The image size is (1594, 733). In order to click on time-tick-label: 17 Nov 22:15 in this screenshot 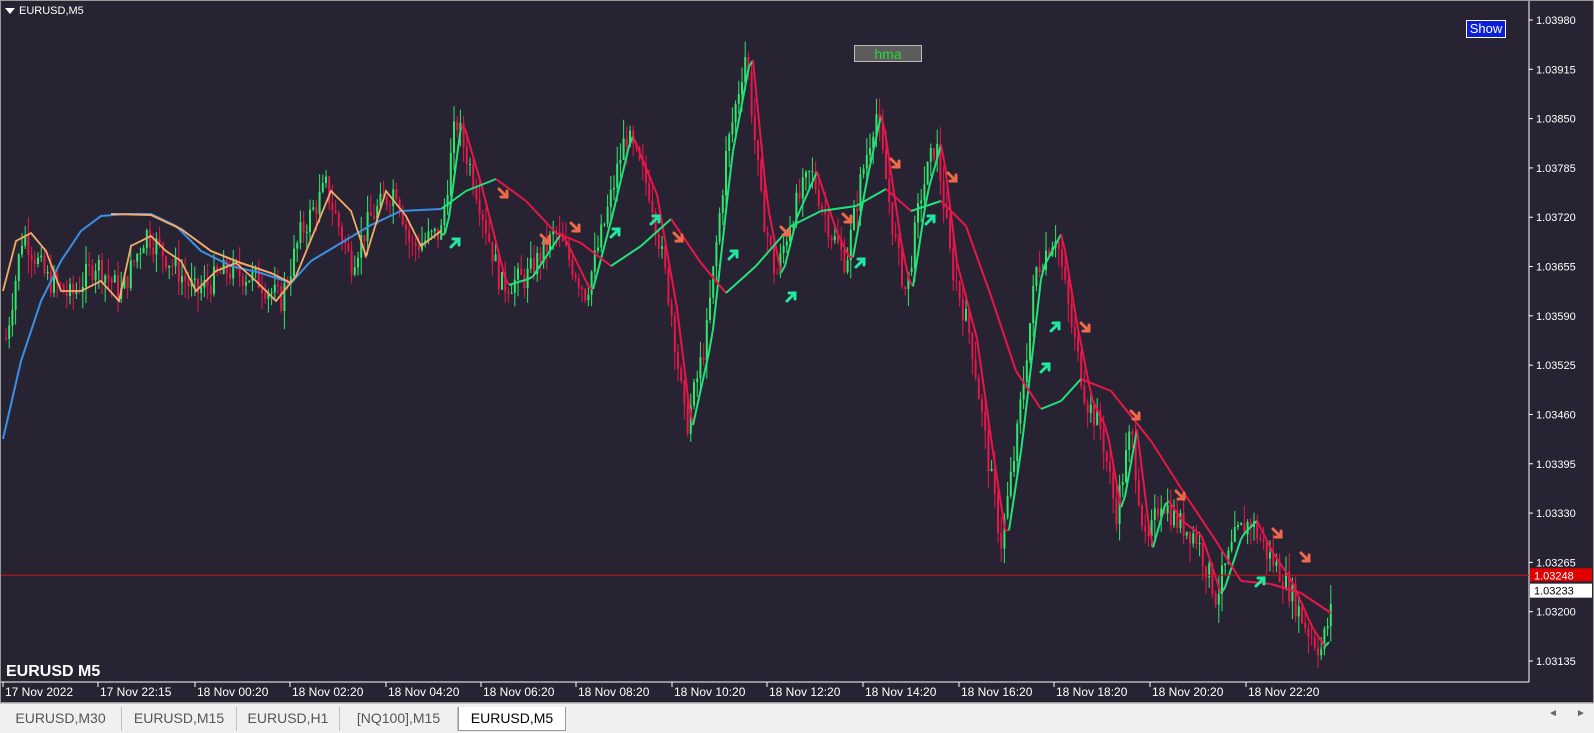, I will do `click(136, 692)`.